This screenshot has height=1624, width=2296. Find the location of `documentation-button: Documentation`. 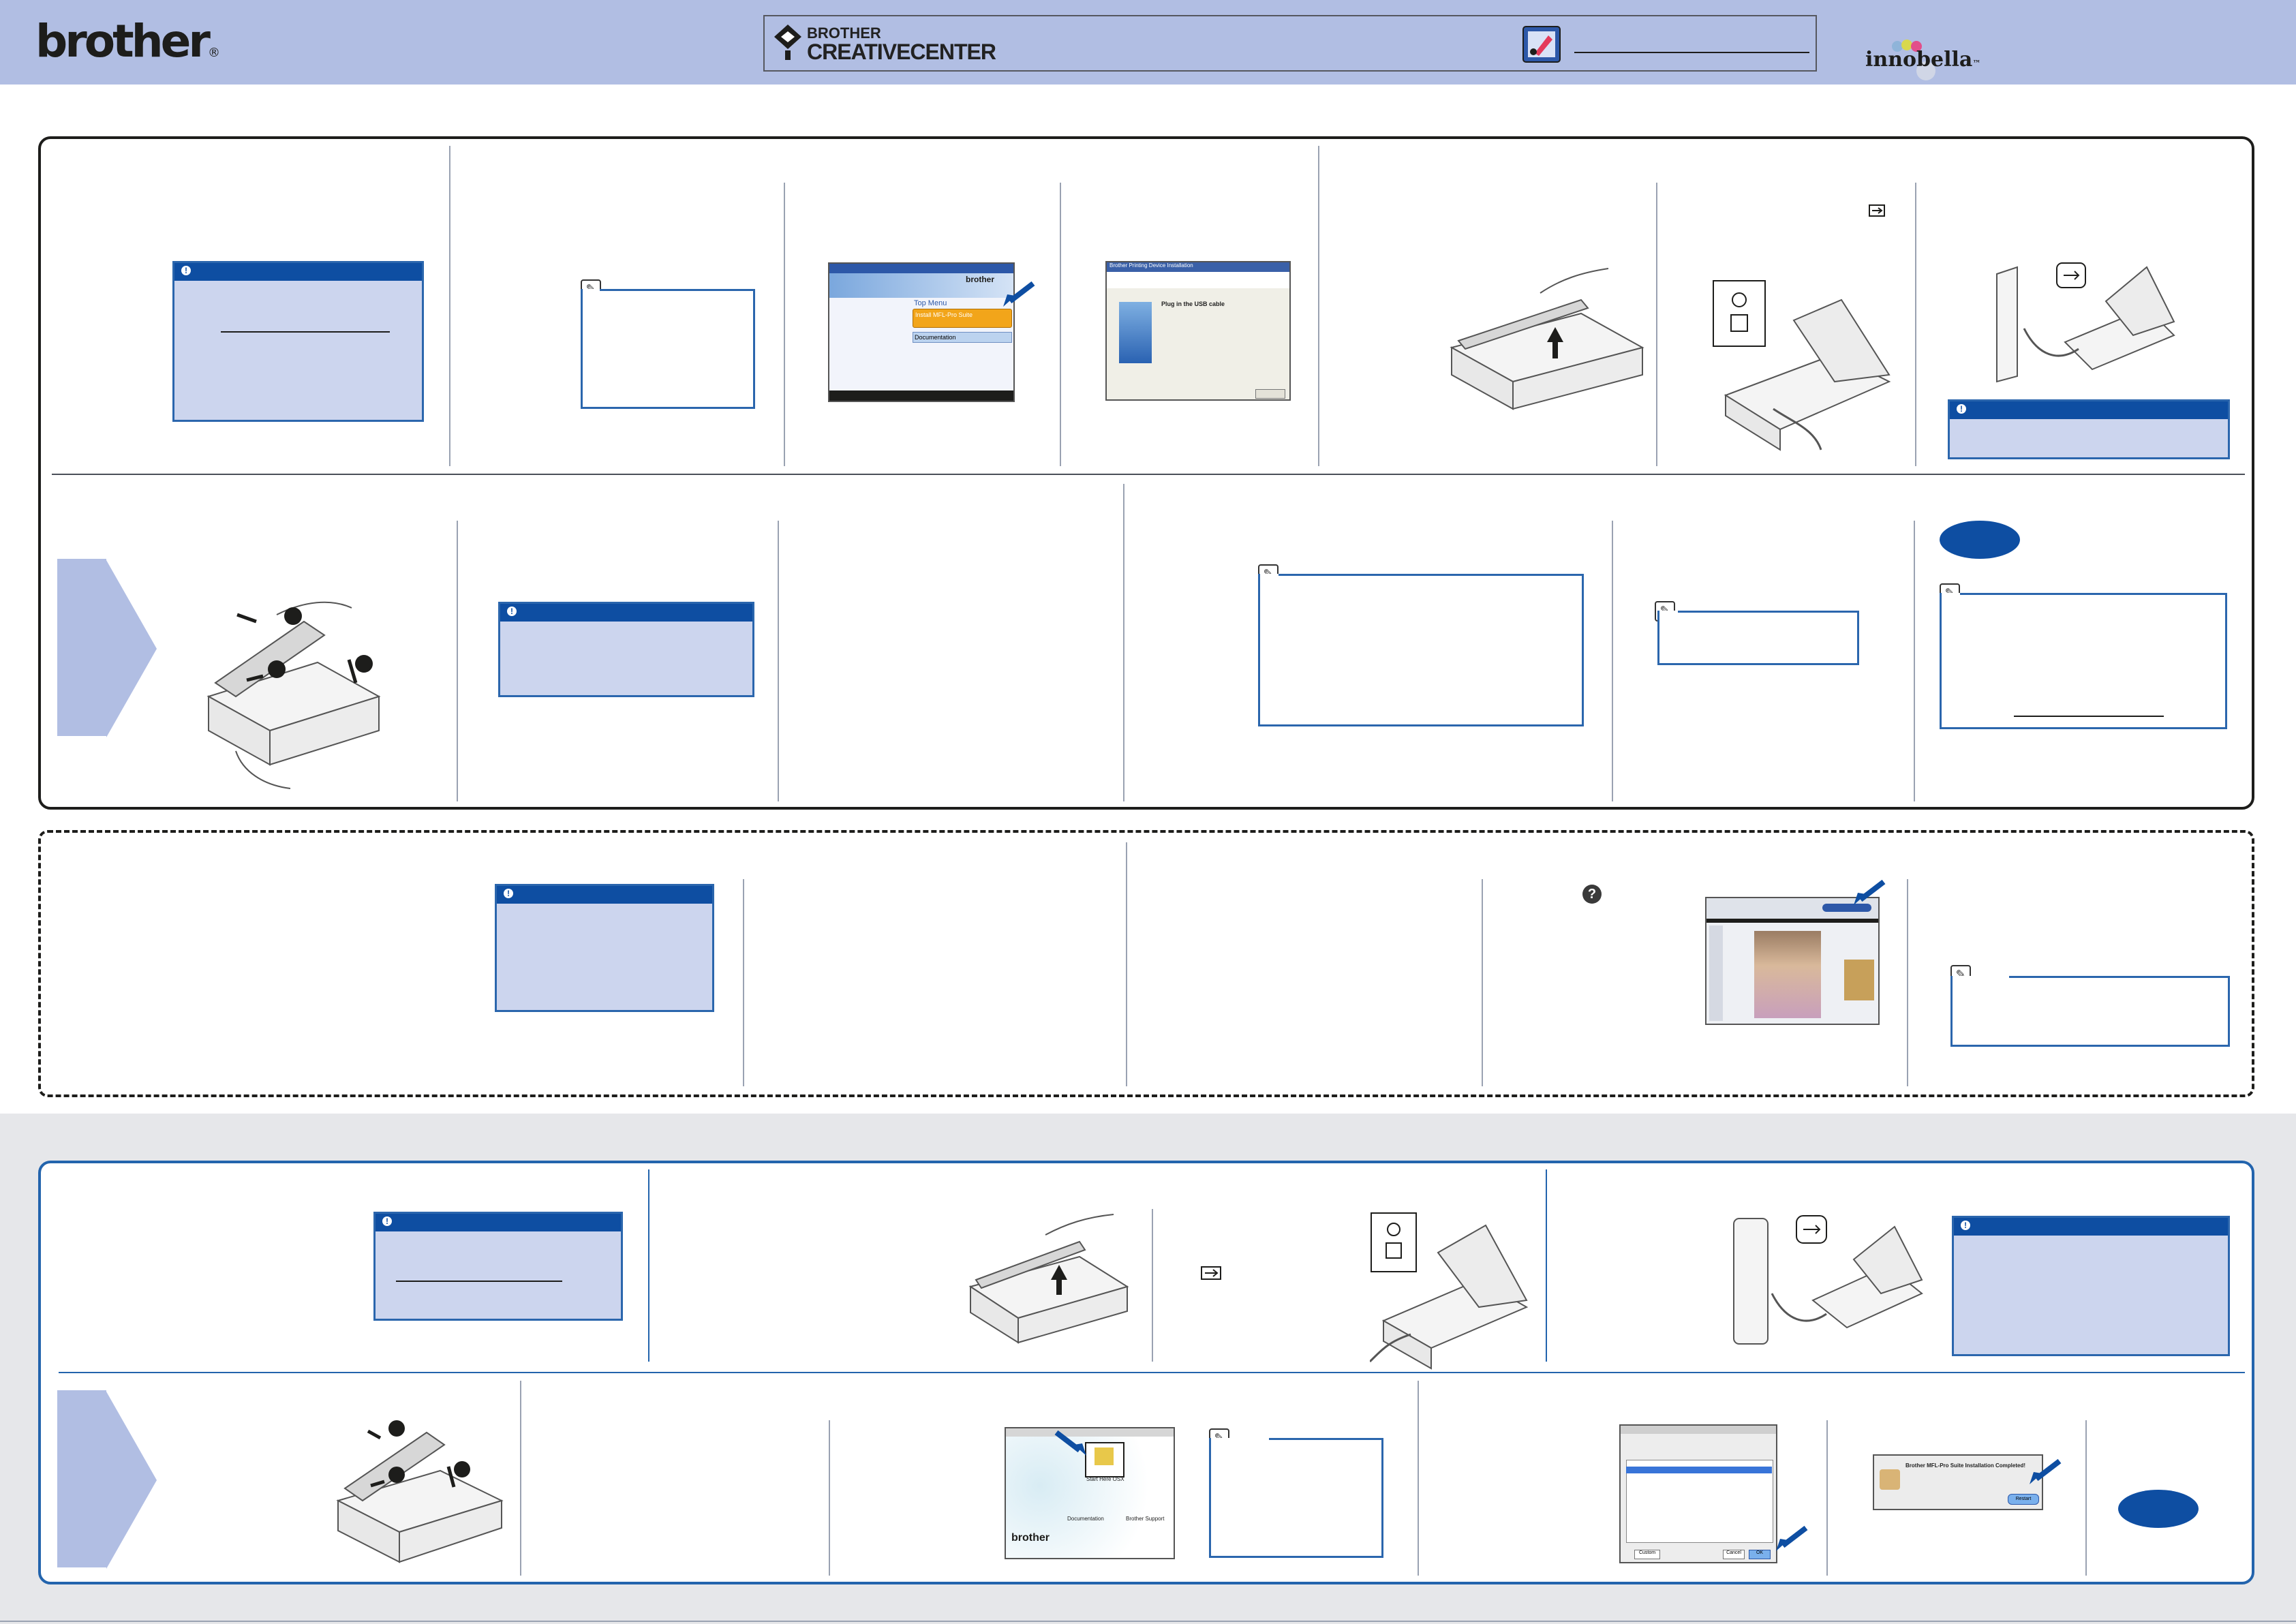

documentation-button: Documentation is located at coordinates (963, 337).